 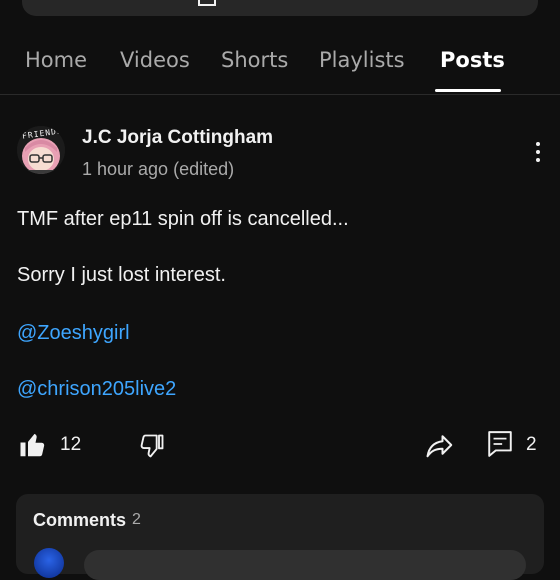 I want to click on share-icon, so click(x=439, y=446).